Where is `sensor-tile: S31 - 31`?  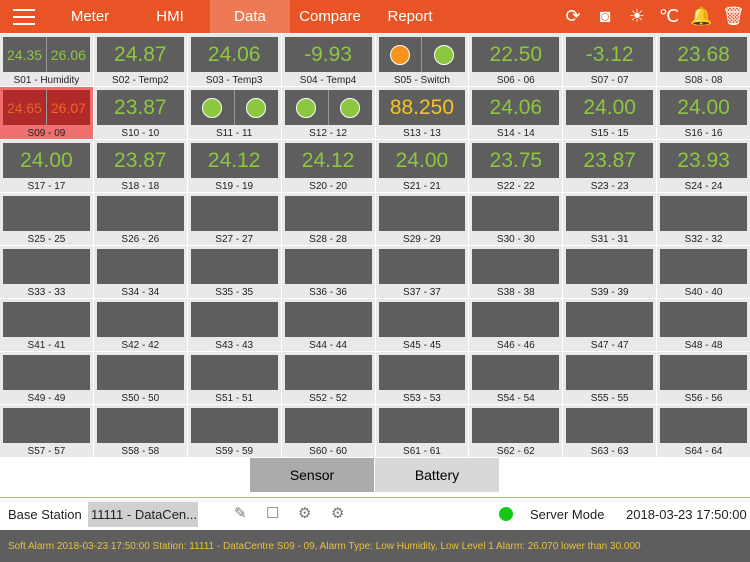 sensor-tile: S31 - 31 is located at coordinates (610, 219).